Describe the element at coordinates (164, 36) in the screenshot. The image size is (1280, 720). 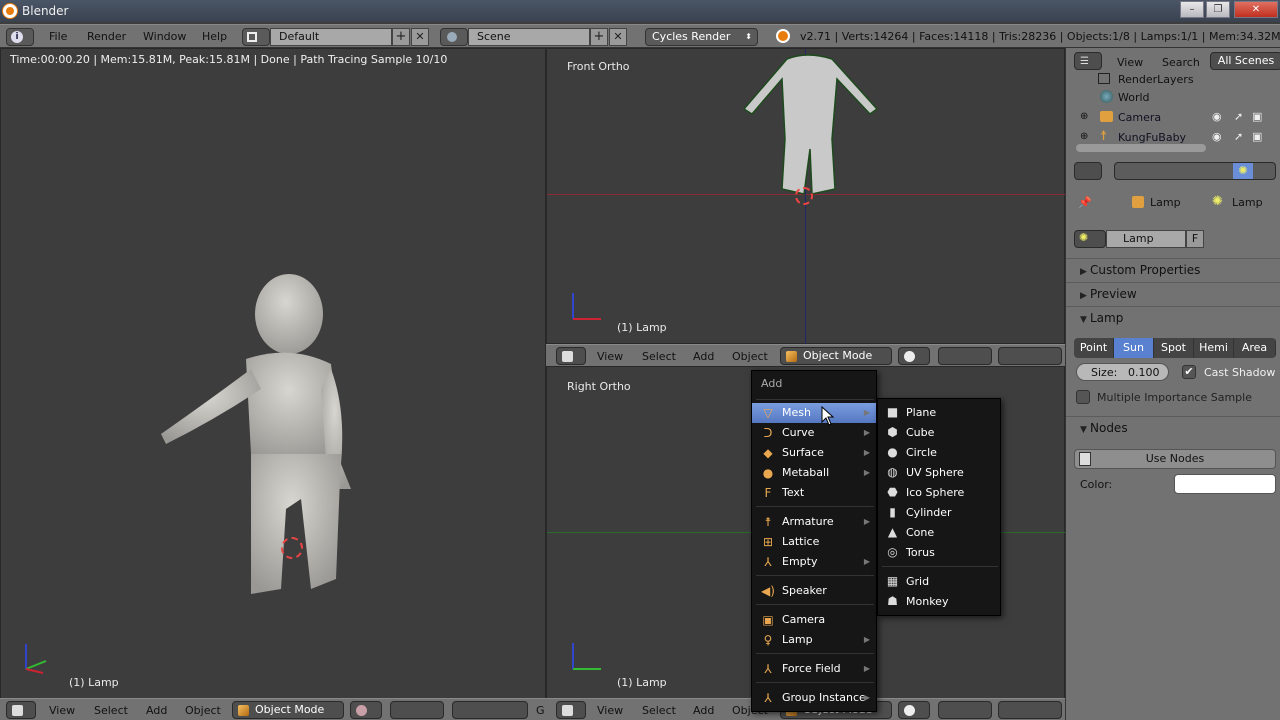
I see `menu-window: Window` at that location.